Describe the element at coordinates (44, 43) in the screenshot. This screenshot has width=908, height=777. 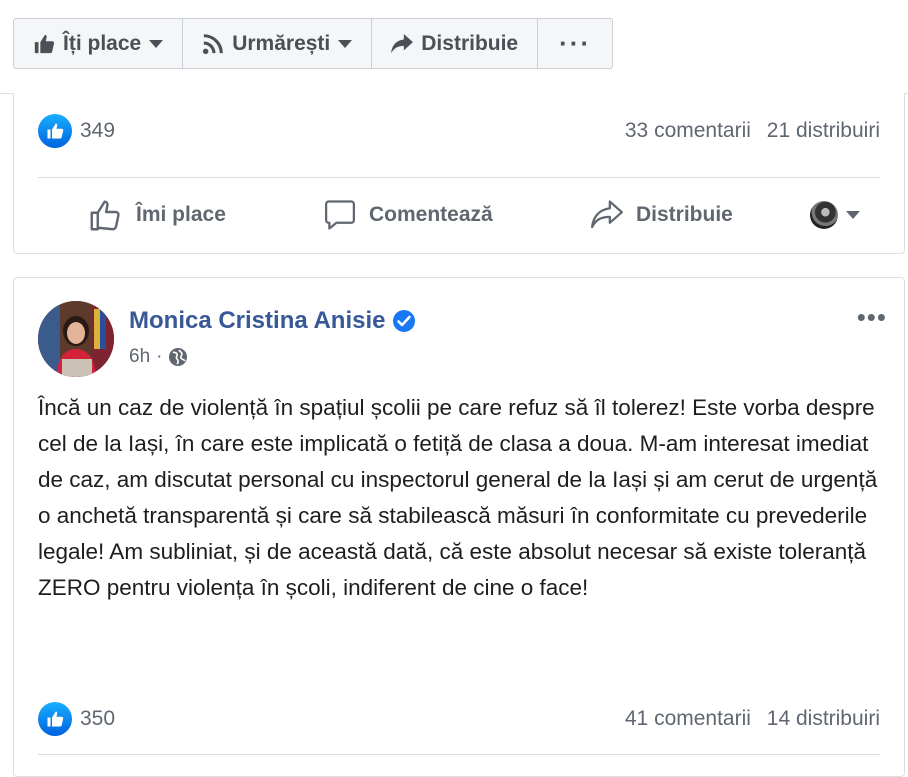
I see `thumbs-up-icon` at that location.